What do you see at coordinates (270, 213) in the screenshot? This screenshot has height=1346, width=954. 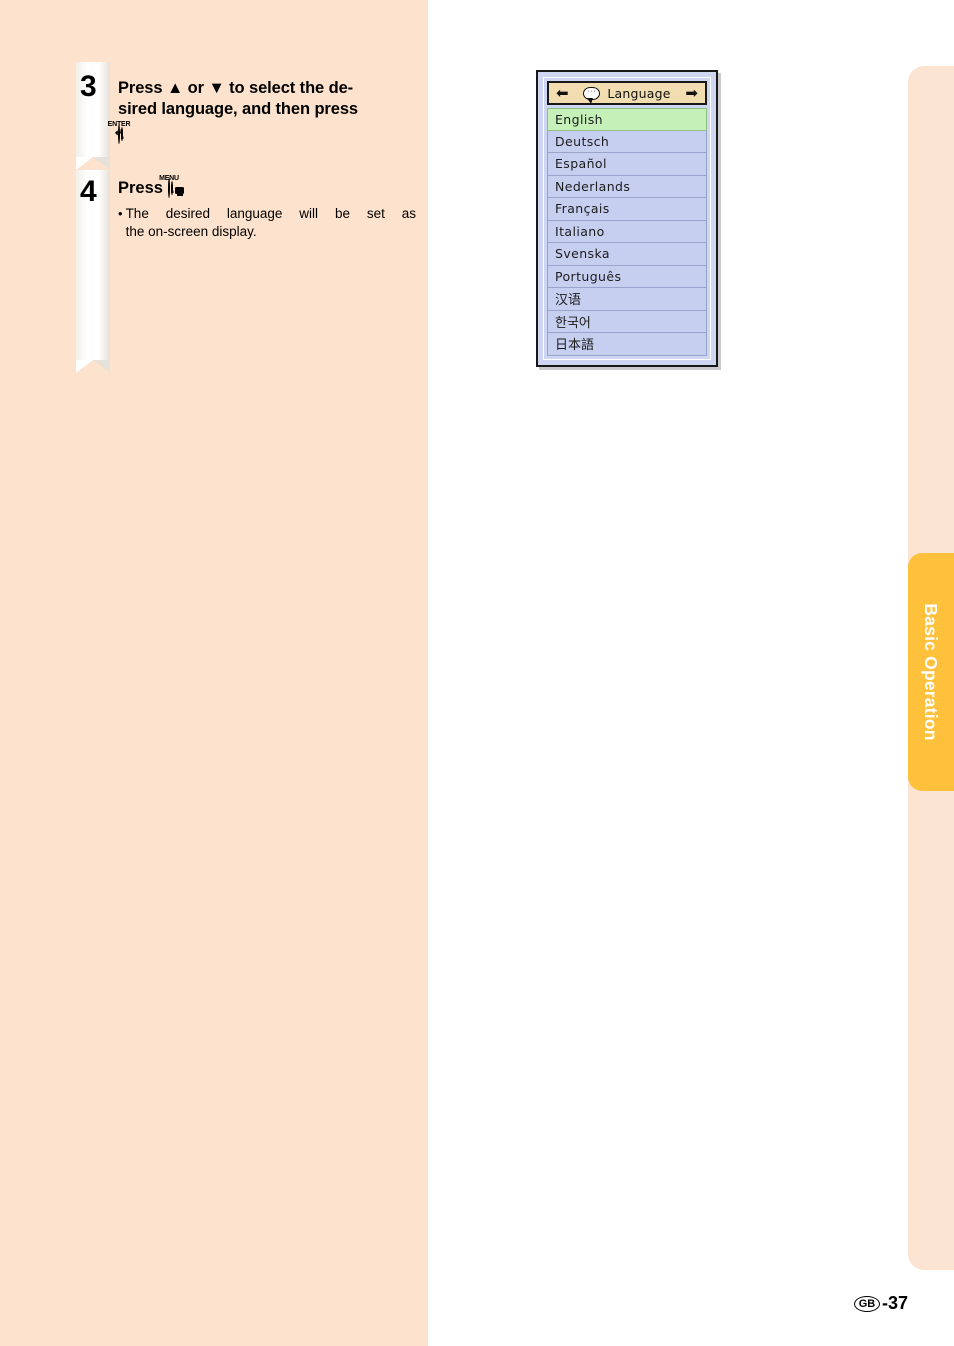 I see `bullet-line-1: The desired language will be set as` at bounding box center [270, 213].